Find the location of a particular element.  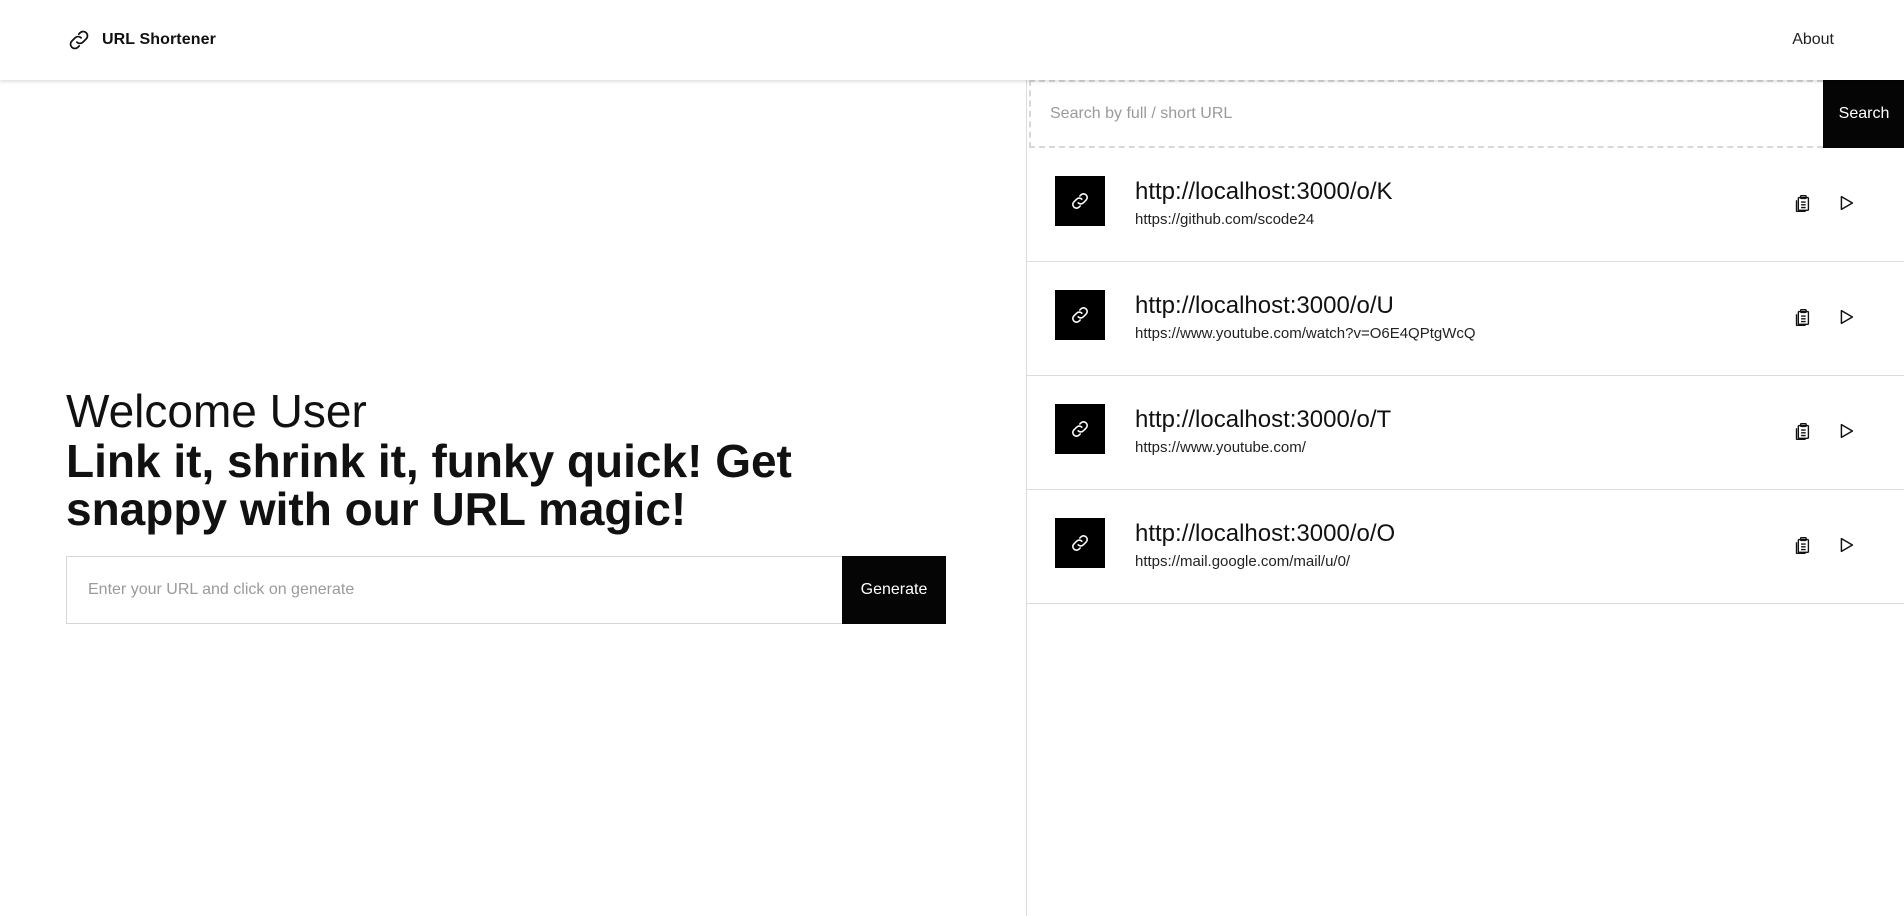

top-navbar: URL Shortener About is located at coordinates (952, 40).